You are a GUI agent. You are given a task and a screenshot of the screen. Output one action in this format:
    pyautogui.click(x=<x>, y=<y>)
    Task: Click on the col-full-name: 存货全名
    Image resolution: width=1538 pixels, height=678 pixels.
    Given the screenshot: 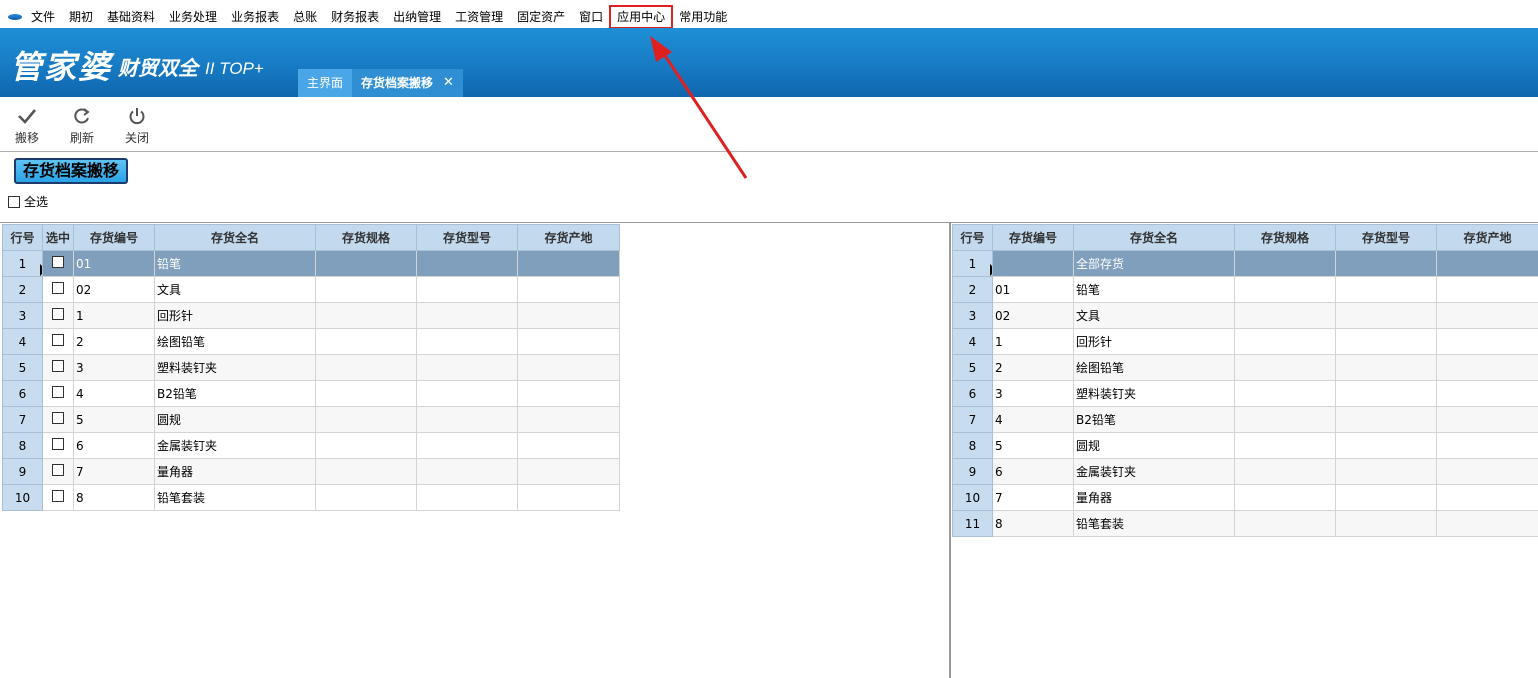 What is the action you would take?
    pyautogui.click(x=235, y=237)
    